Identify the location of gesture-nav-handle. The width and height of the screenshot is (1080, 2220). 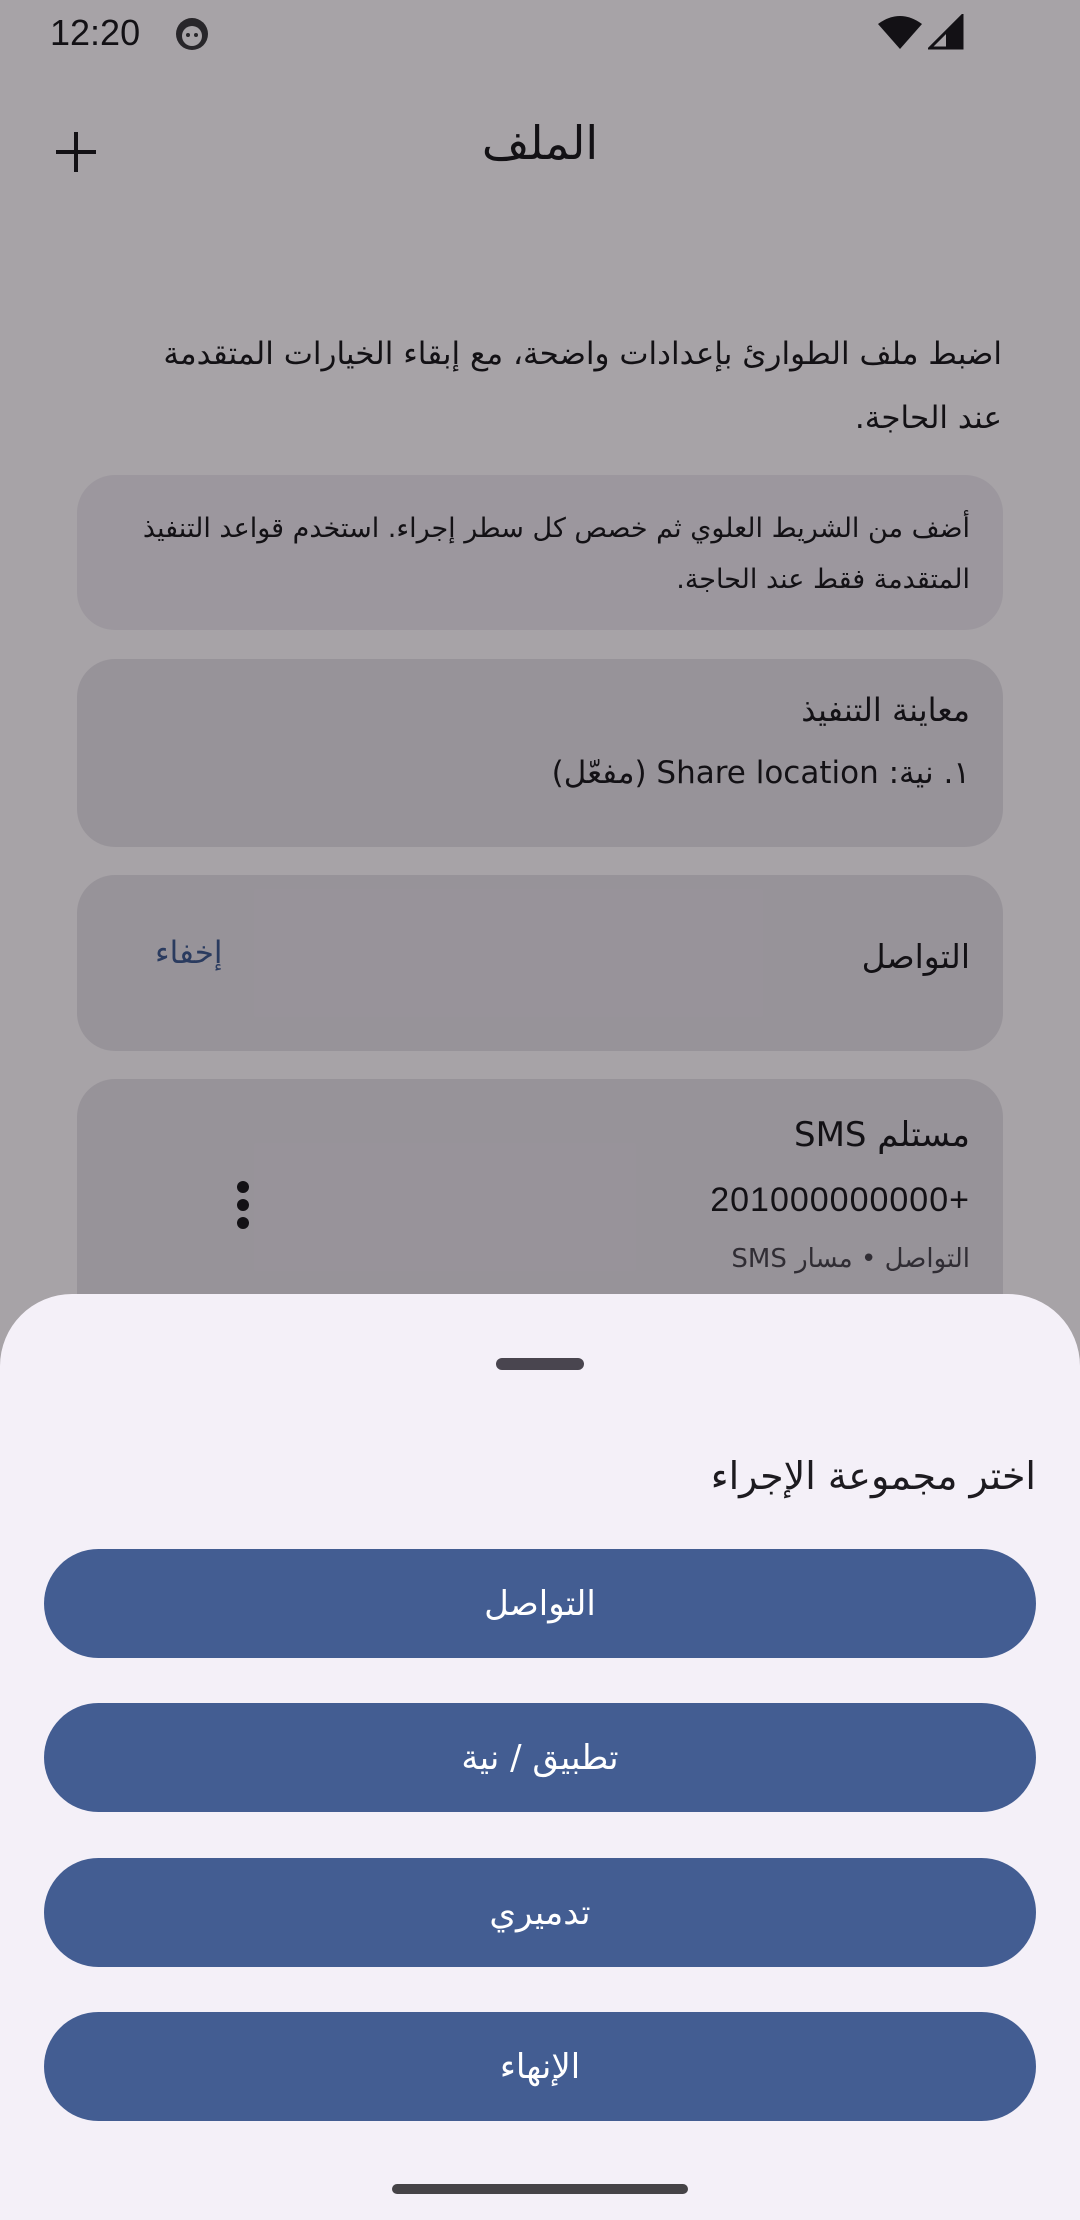
(540, 2189).